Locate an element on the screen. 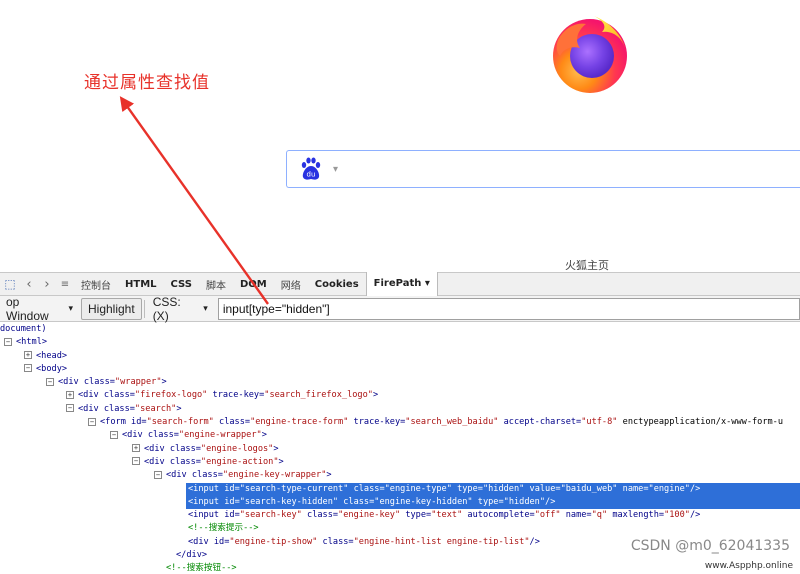 The width and height of the screenshot is (800, 574). window-select-label: op Window is located at coordinates (27, 308).